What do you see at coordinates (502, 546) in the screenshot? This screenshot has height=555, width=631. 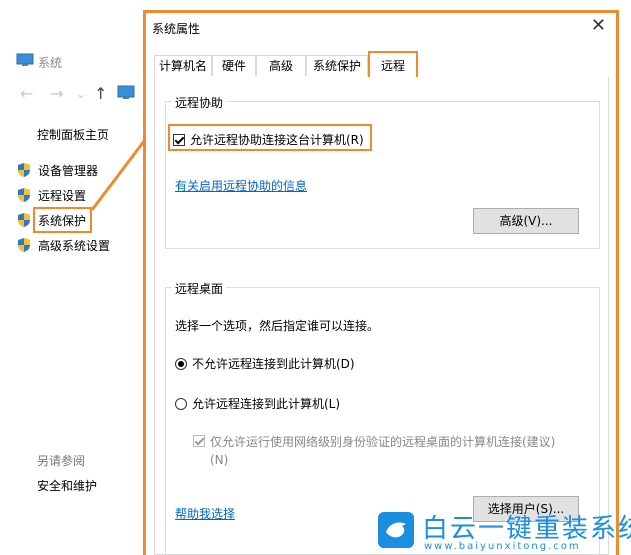 I see `watermark-url: www.baiyunxitong.com` at bounding box center [502, 546].